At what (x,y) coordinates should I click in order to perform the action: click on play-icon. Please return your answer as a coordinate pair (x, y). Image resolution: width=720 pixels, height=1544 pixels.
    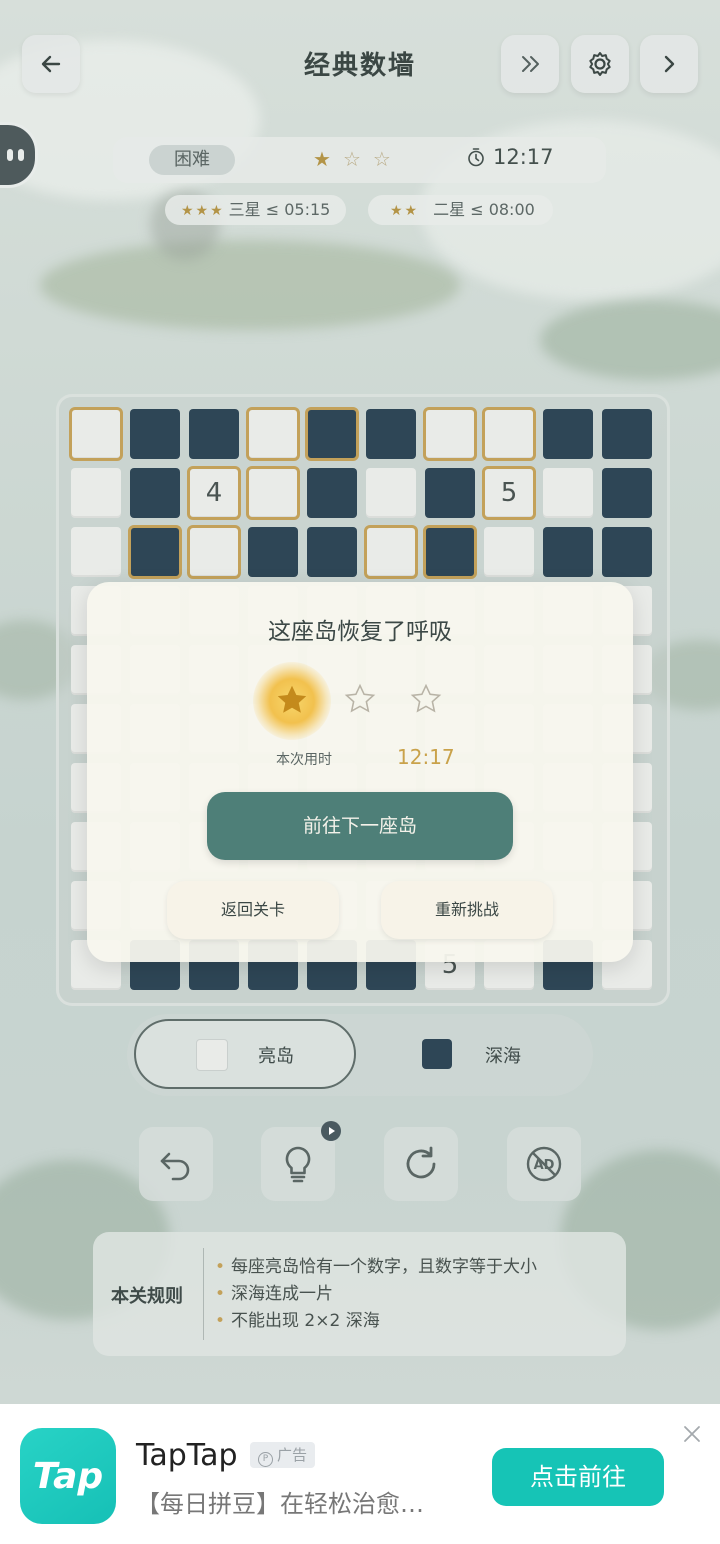
    Looking at the image, I should click on (332, 1131).